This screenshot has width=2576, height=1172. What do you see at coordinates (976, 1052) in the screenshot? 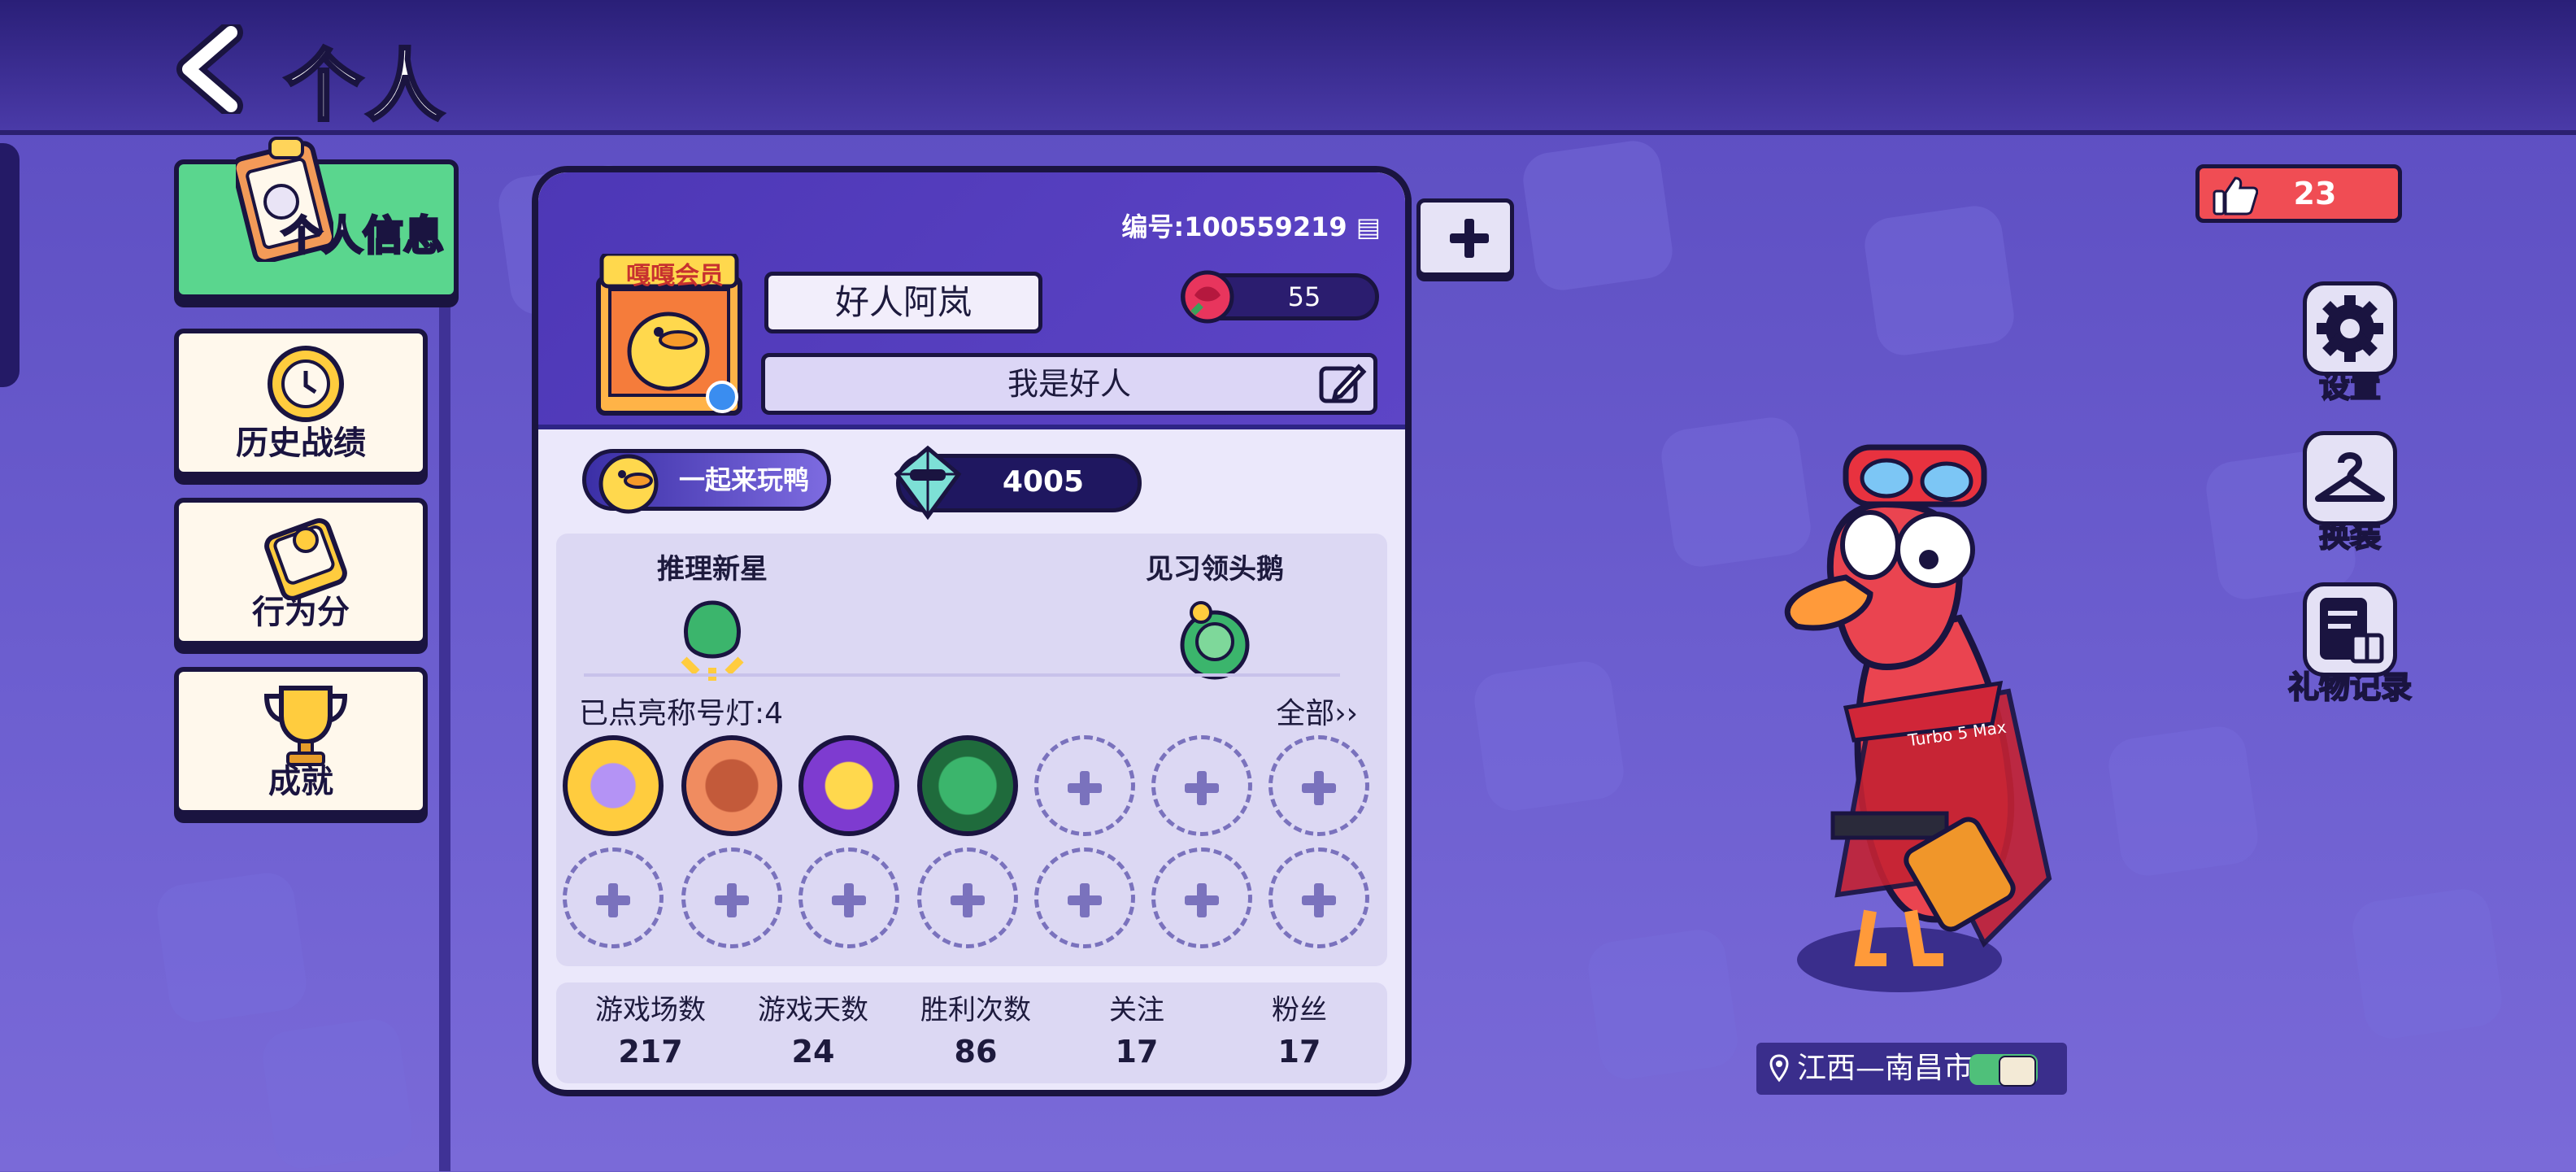
I see `stat-value: 86` at bounding box center [976, 1052].